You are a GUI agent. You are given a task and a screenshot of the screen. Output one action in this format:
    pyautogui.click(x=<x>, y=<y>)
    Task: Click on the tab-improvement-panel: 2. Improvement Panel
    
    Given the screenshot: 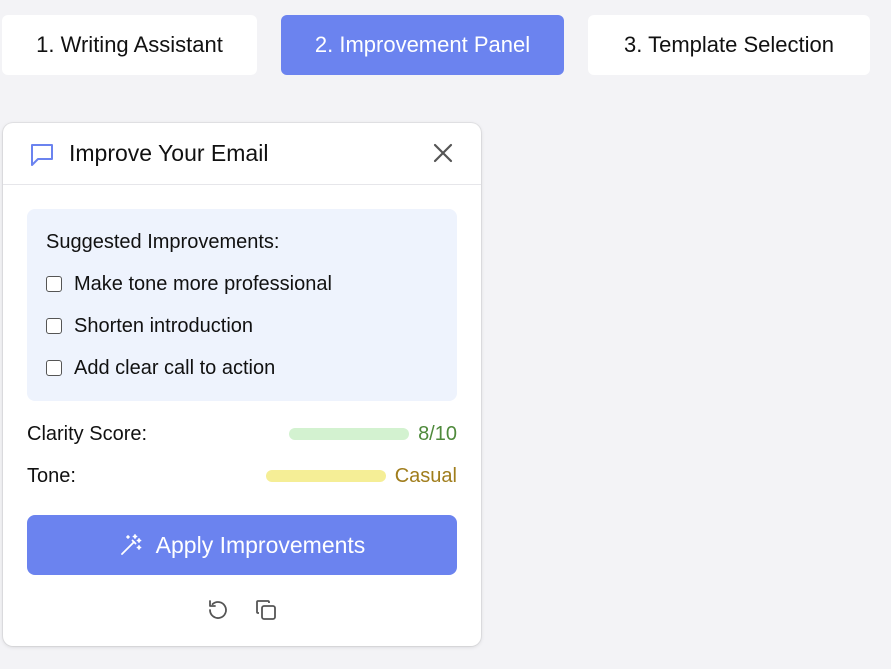 What is the action you would take?
    pyautogui.click(x=422, y=45)
    